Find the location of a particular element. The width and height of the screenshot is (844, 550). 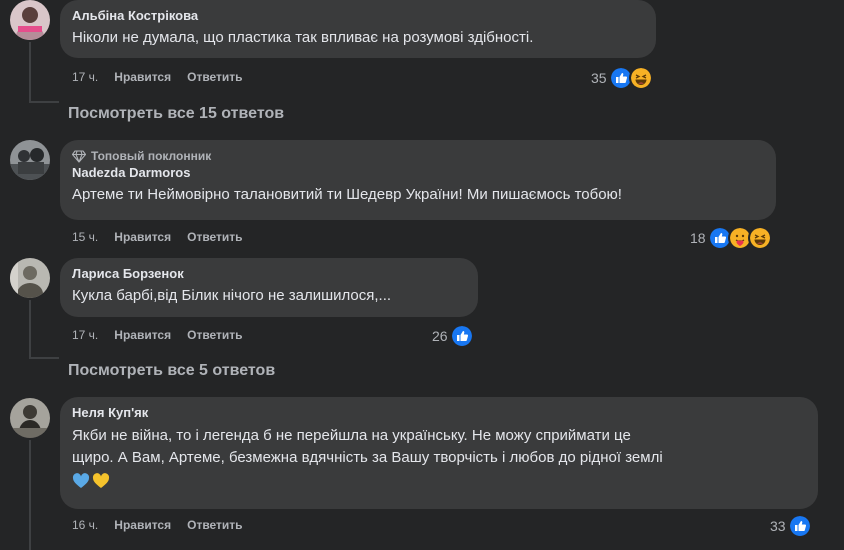

reaction-count: 26 is located at coordinates (440, 336).